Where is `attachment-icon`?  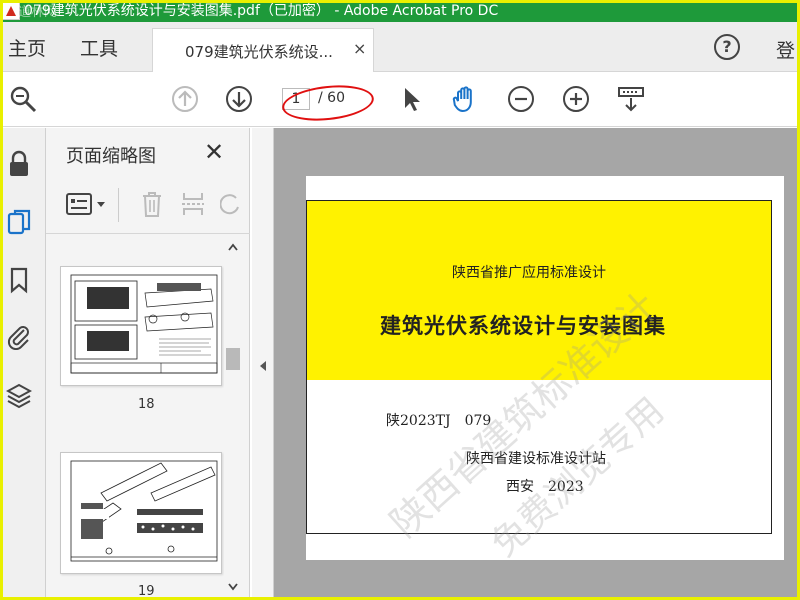
attachment-icon is located at coordinates (19, 336).